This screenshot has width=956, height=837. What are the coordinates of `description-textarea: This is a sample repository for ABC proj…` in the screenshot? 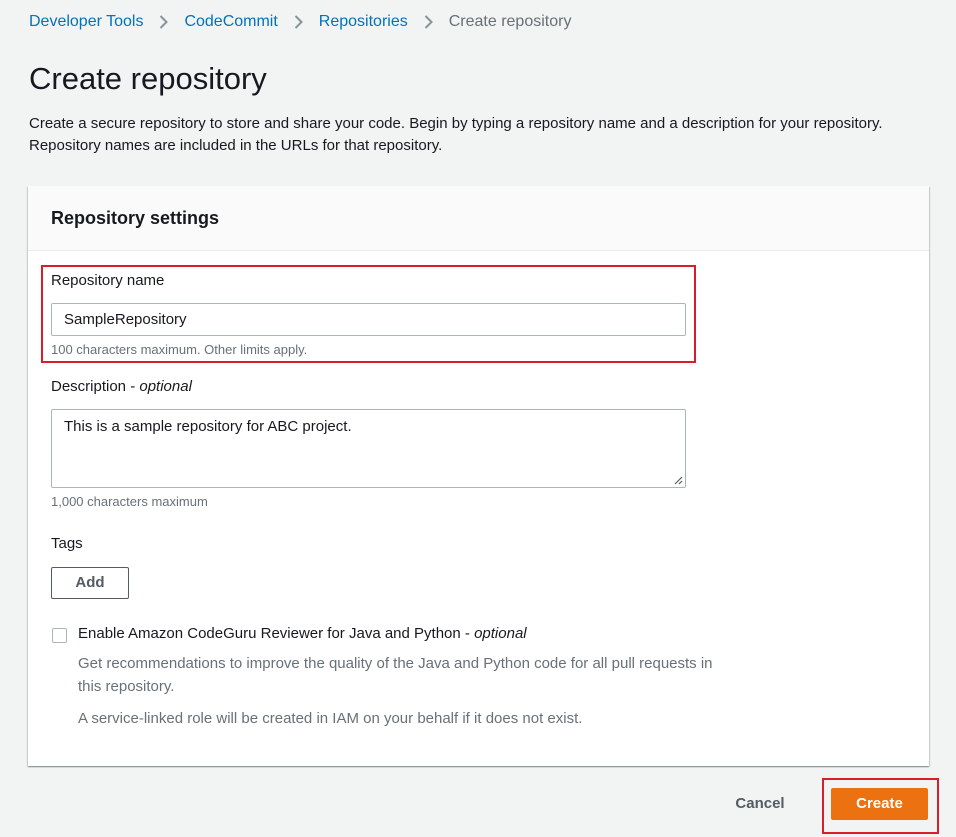 It's located at (368, 448).